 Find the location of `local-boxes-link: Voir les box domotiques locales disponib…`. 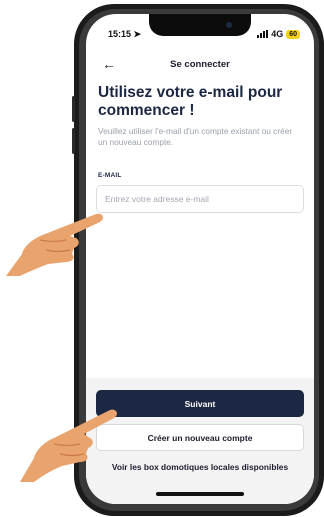

local-boxes-link: Voir les box domotiques locales disponib… is located at coordinates (200, 467).